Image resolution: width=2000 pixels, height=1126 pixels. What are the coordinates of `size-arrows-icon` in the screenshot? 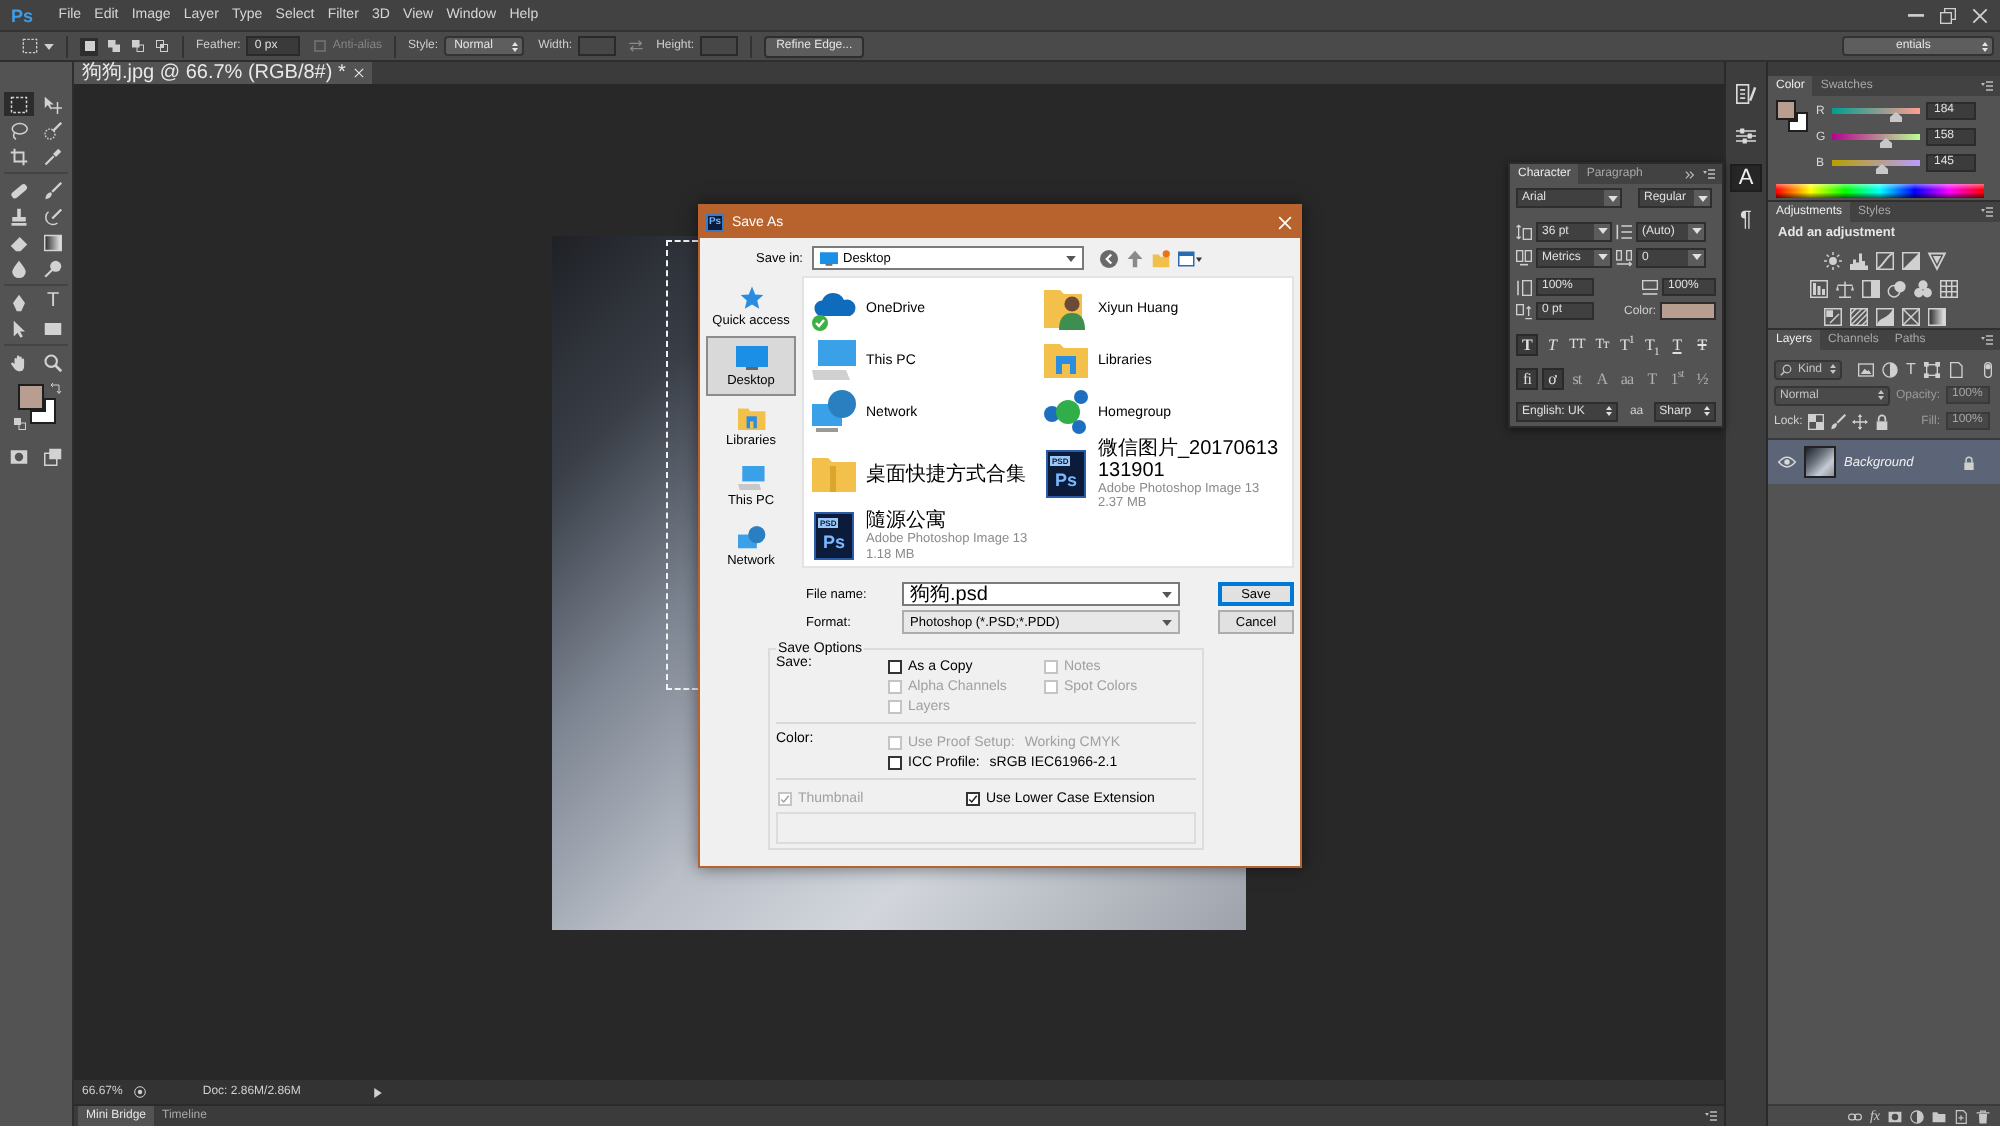 It's located at (1524, 231).